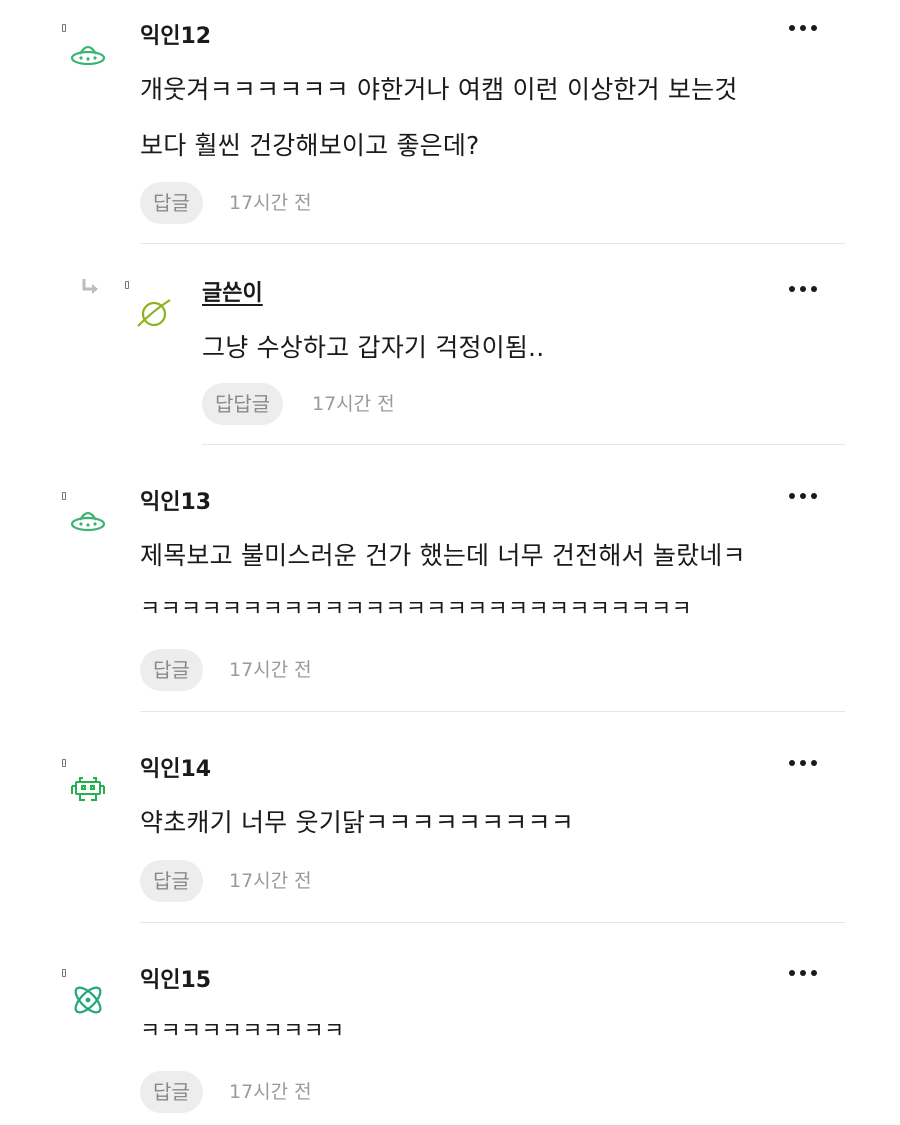 The image size is (900, 1125). Describe the element at coordinates (88, 790) in the screenshot. I see `space-invader-icon` at that location.